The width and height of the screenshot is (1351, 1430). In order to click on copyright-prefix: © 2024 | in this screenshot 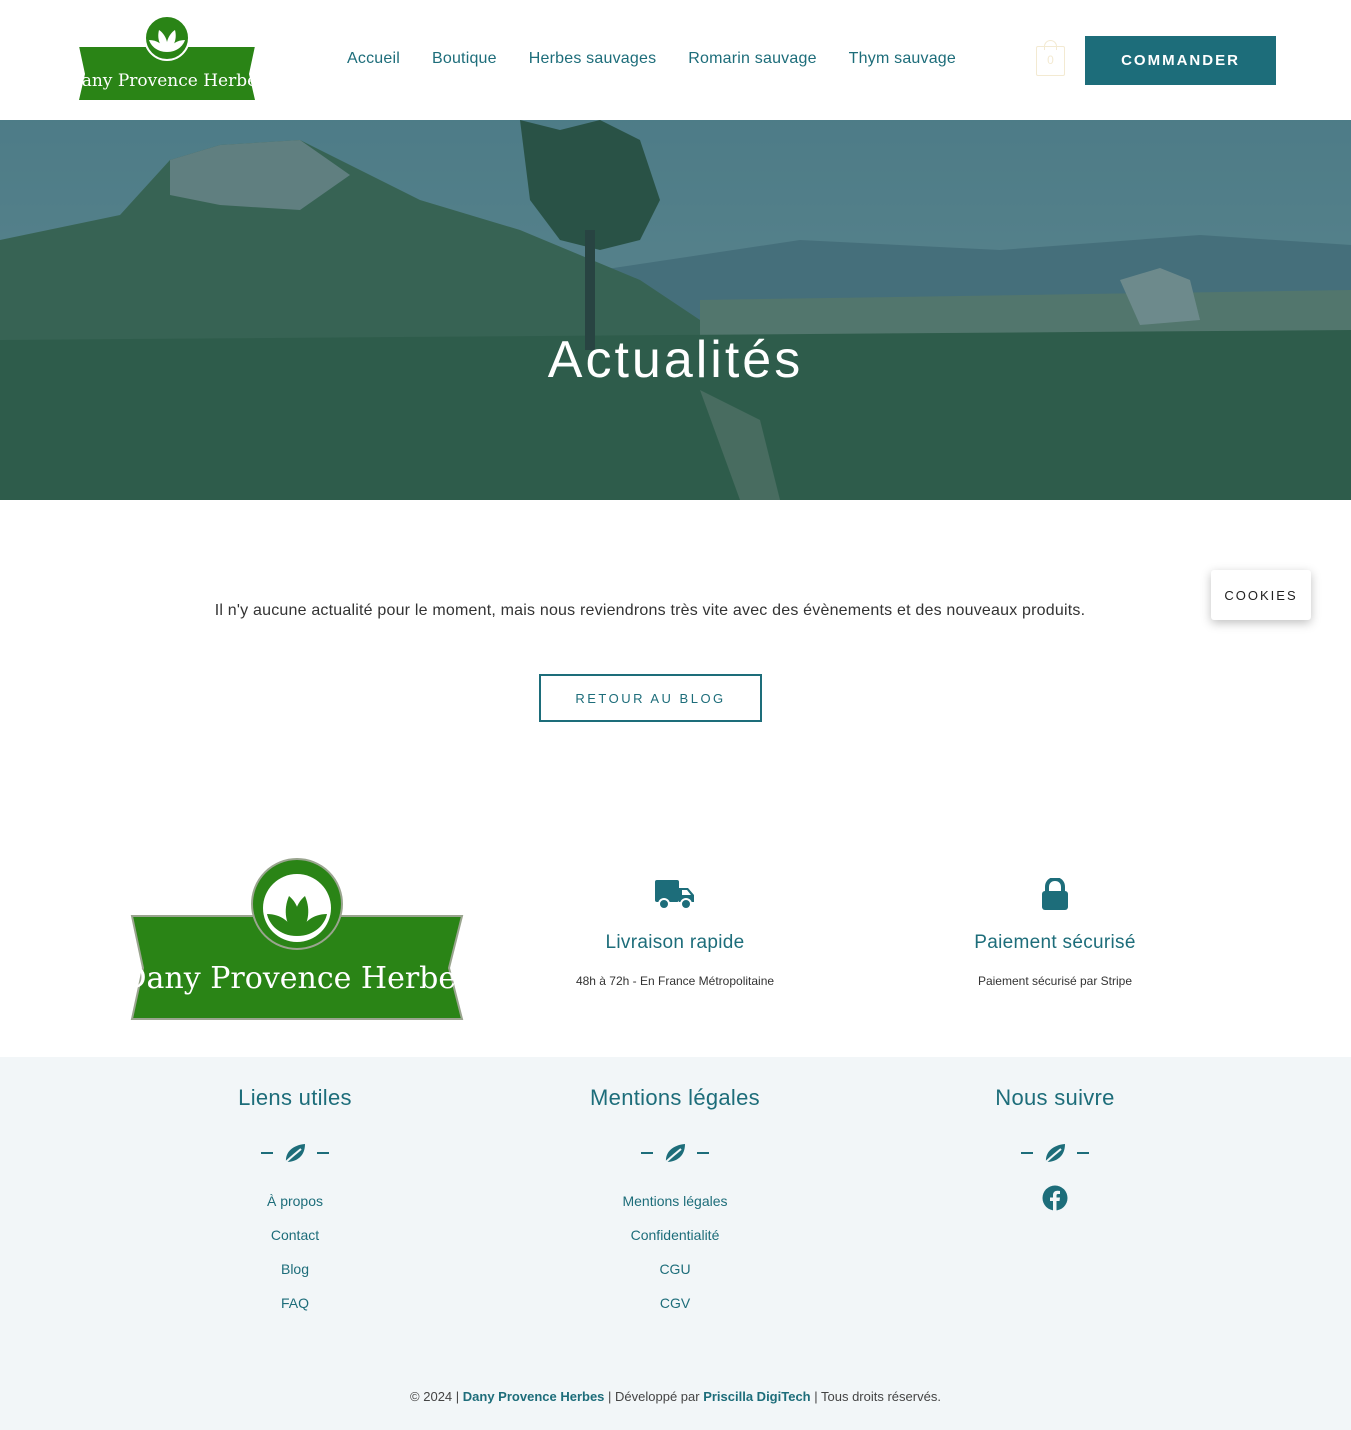, I will do `click(435, 1396)`.